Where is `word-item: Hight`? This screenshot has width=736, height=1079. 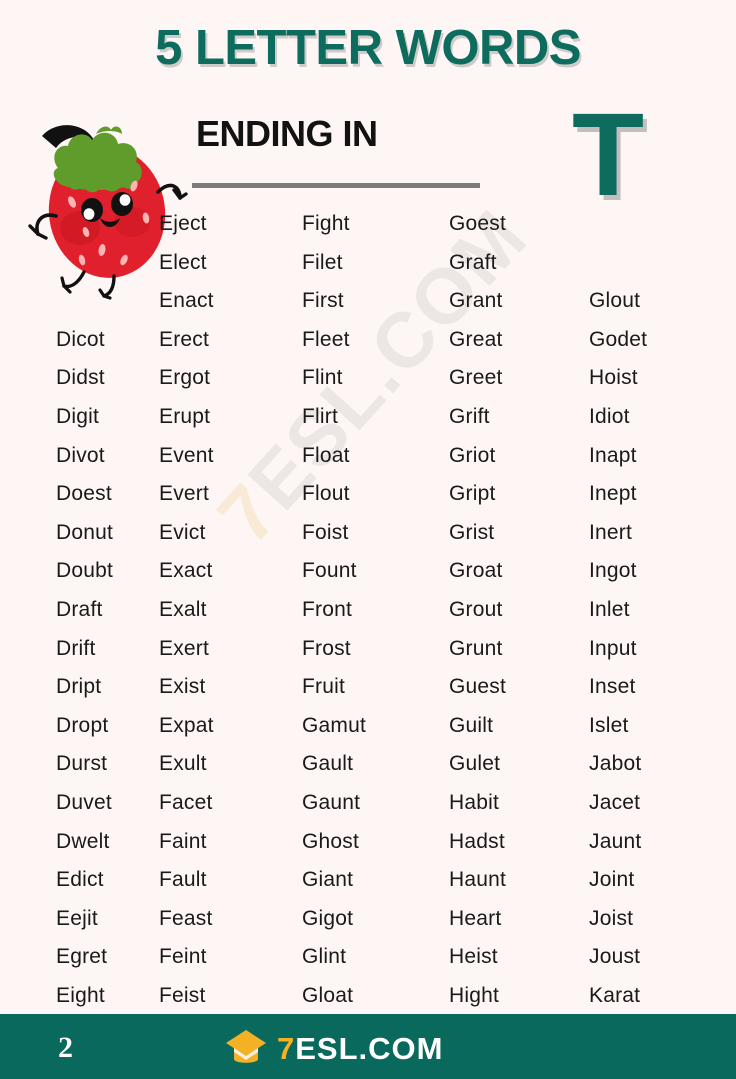
word-item: Hight is located at coordinates (474, 995).